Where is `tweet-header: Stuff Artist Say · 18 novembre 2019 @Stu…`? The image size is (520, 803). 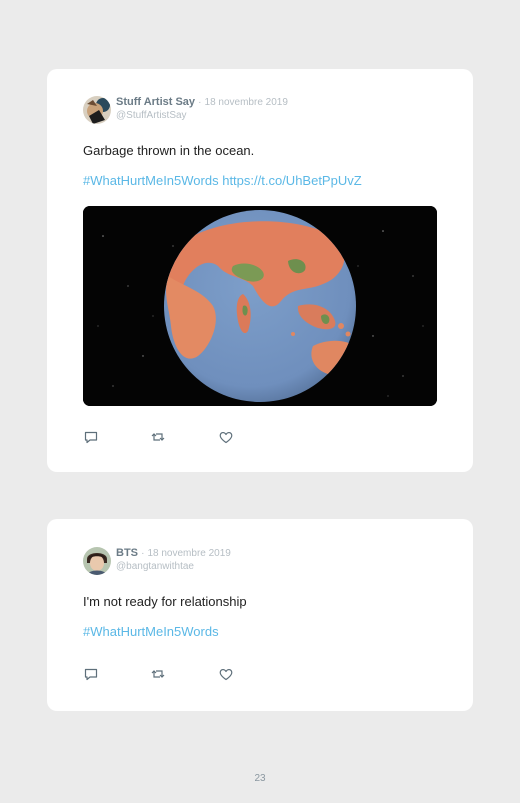 tweet-header: Stuff Artist Say · 18 novembre 2019 @Stu… is located at coordinates (185, 111).